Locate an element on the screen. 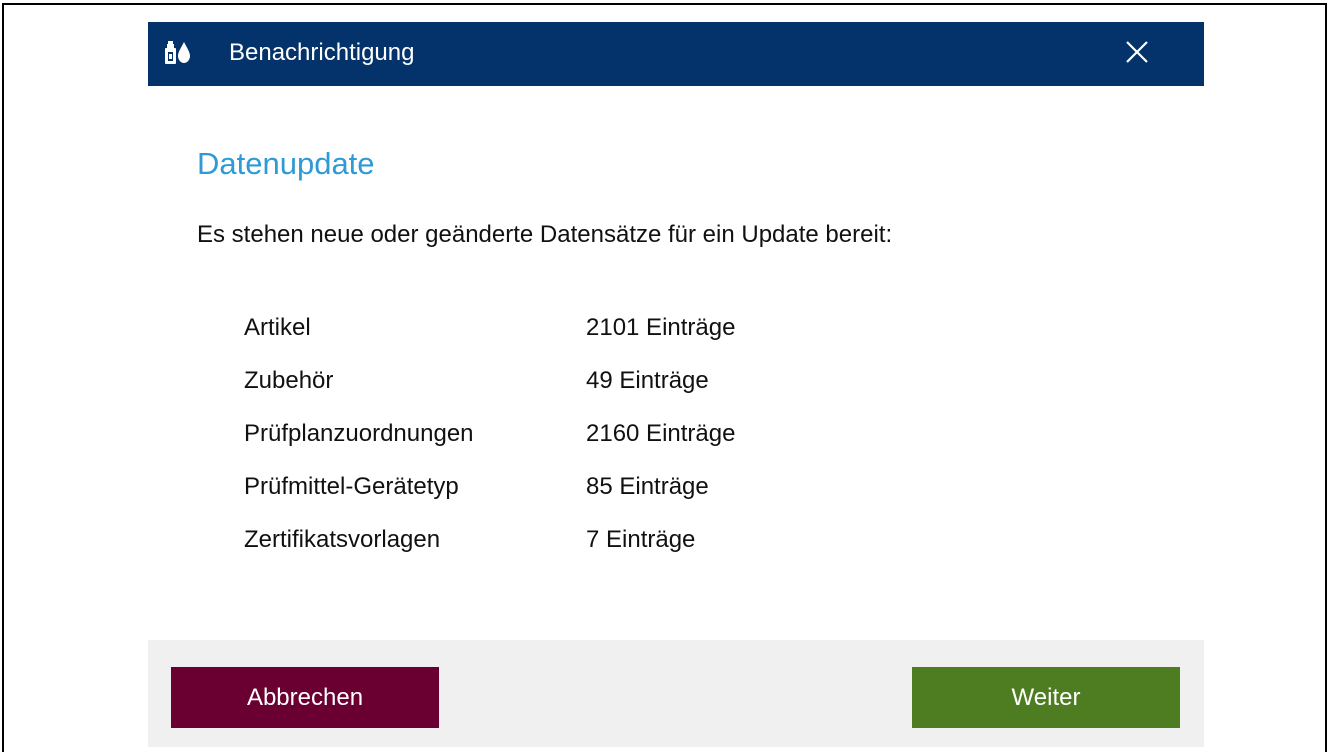 The image size is (1329, 752). cancel-button: Abbrechen is located at coordinates (305, 697).